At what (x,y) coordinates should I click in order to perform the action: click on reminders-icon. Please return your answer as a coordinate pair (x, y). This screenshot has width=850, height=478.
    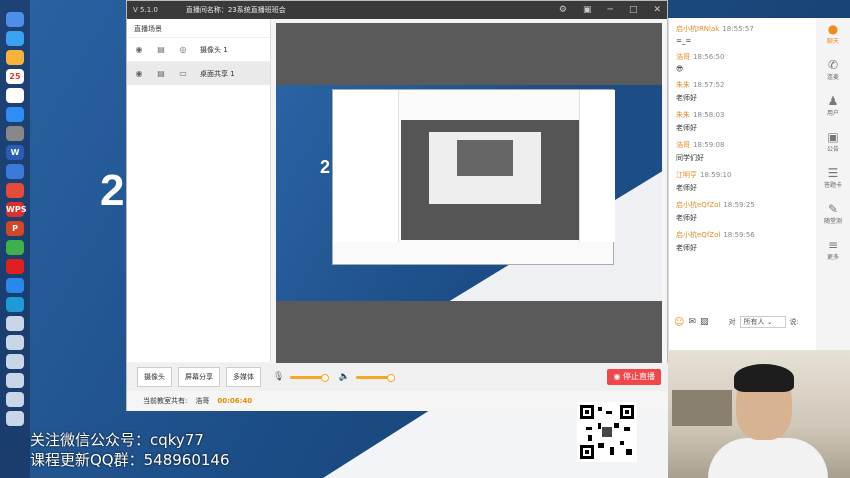
    Looking at the image, I should click on (15, 95).